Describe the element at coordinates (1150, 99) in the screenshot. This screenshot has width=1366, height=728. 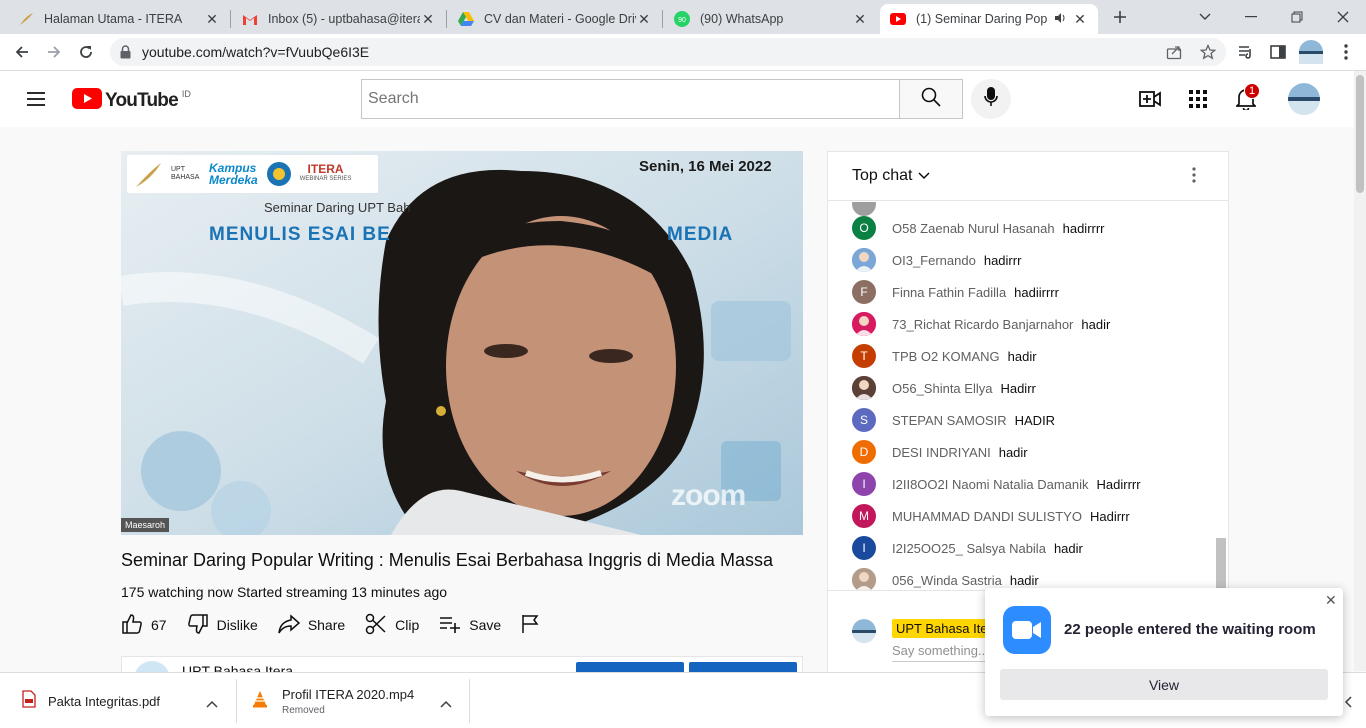
I see `create-video-icon` at that location.